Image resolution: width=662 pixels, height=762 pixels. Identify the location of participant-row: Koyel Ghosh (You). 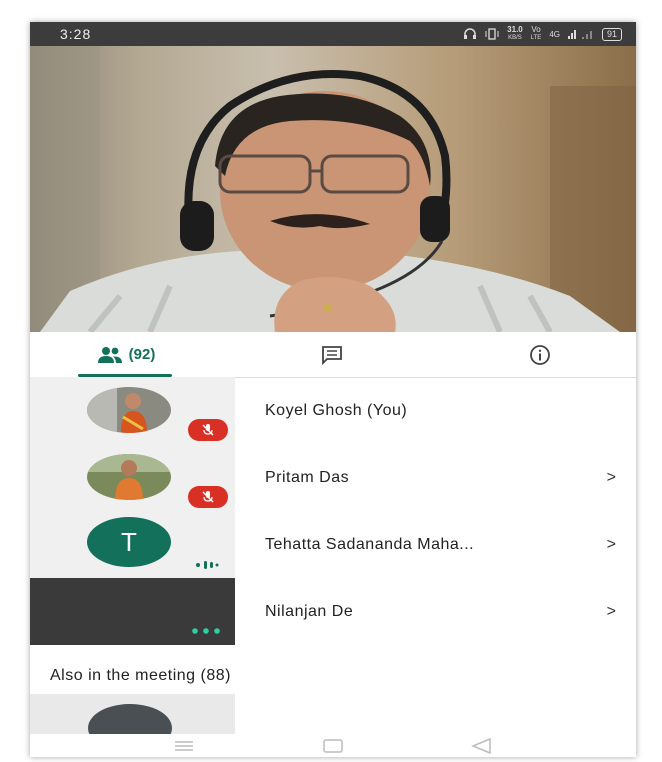
(333, 410).